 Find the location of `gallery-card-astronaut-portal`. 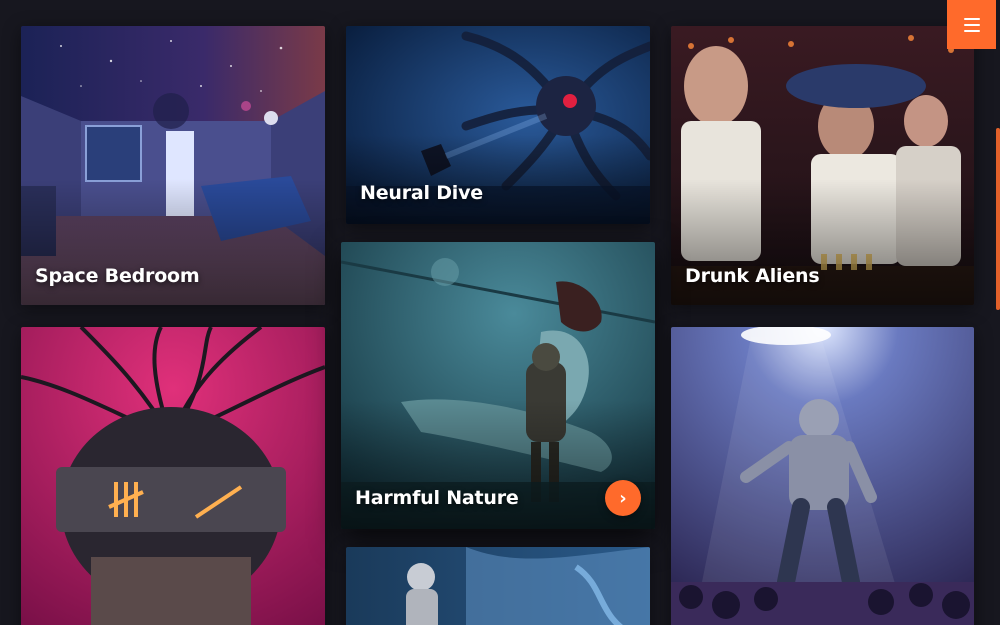

gallery-card-astronaut-portal is located at coordinates (498, 586).